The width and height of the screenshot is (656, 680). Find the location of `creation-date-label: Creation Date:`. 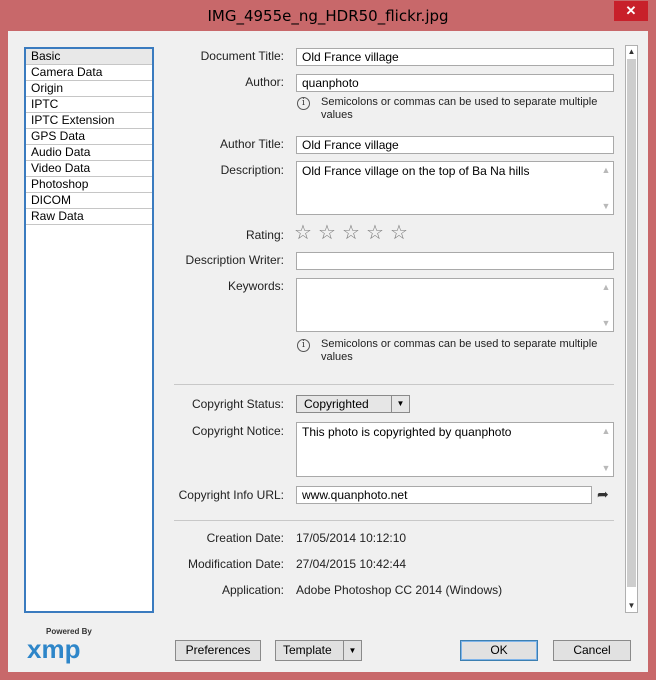

creation-date-label: Creation Date: is located at coordinates (245, 538).